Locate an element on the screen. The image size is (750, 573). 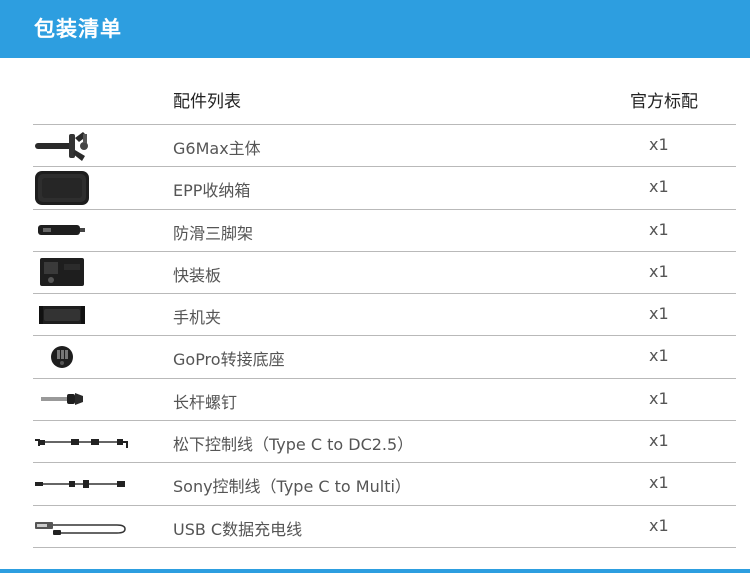
item-name: EPP收纳箱 is located at coordinates (212, 191).